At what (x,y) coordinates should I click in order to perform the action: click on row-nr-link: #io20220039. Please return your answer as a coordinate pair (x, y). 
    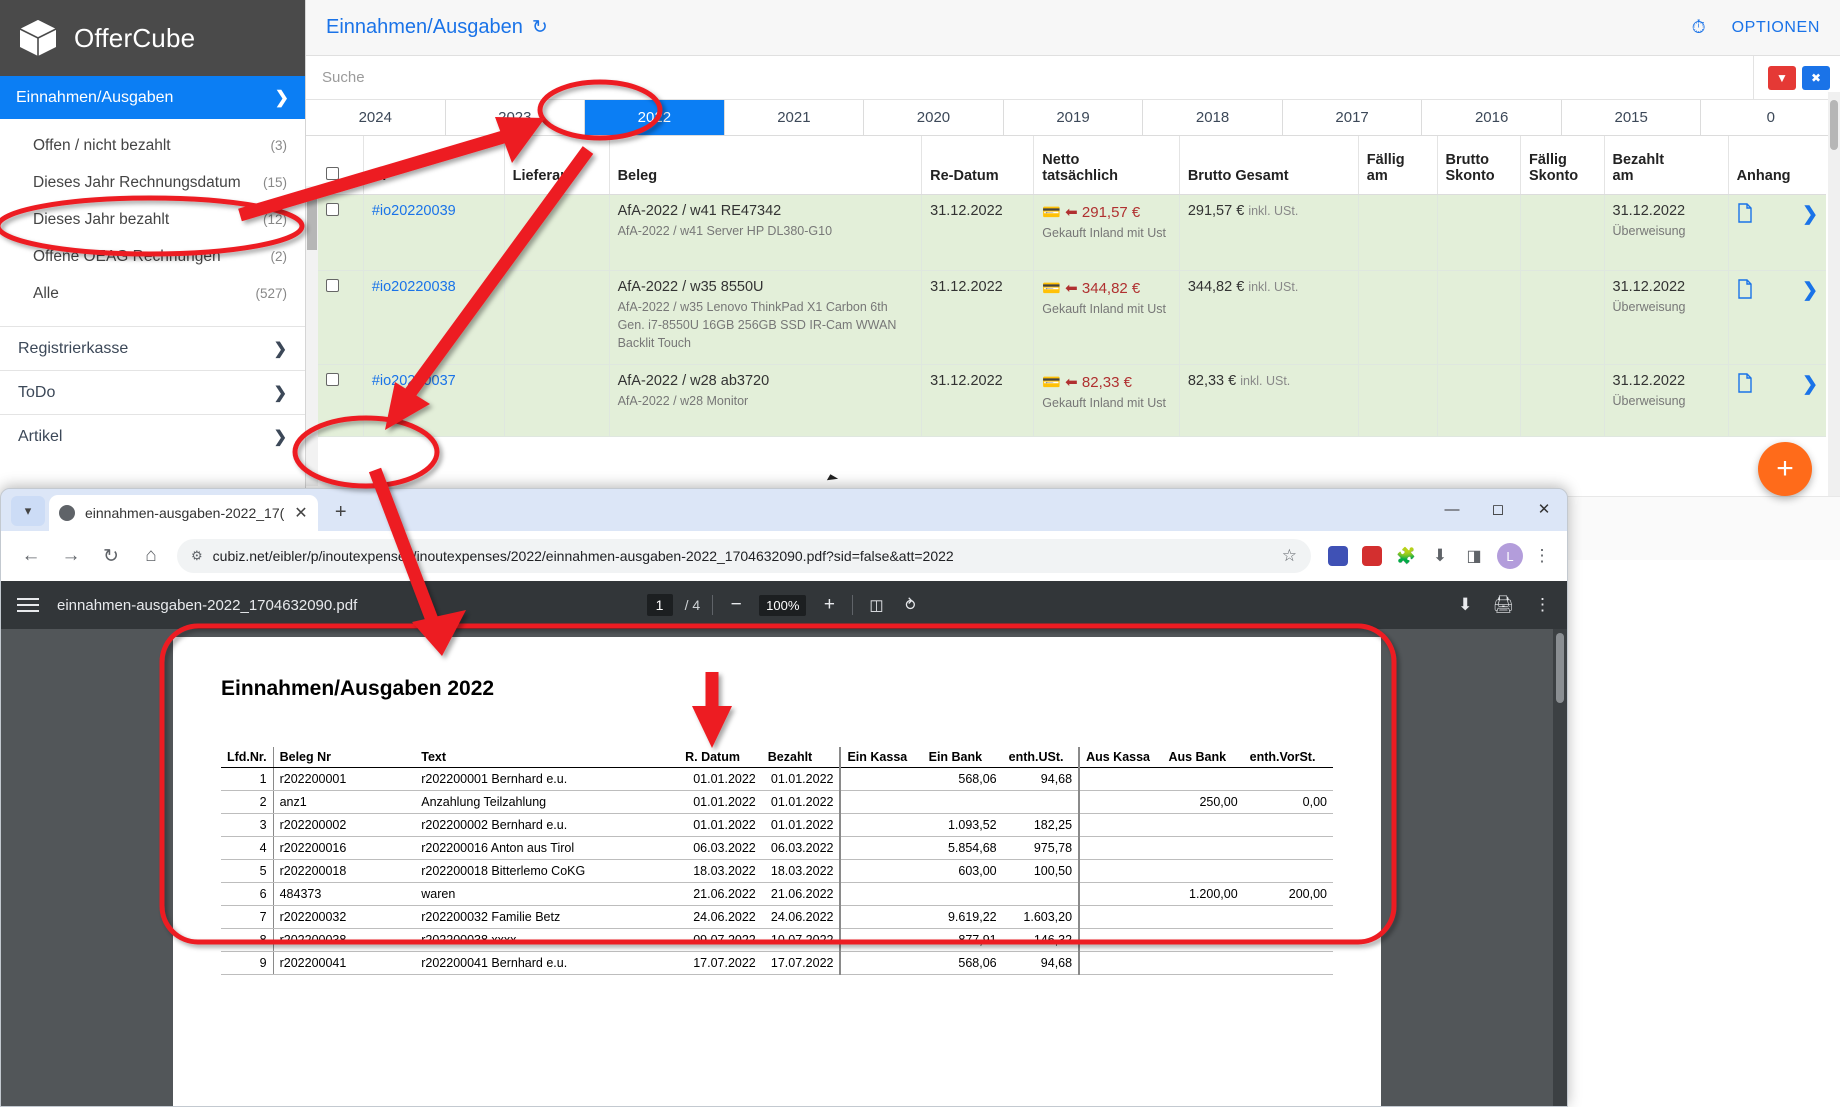
    Looking at the image, I should click on (414, 211).